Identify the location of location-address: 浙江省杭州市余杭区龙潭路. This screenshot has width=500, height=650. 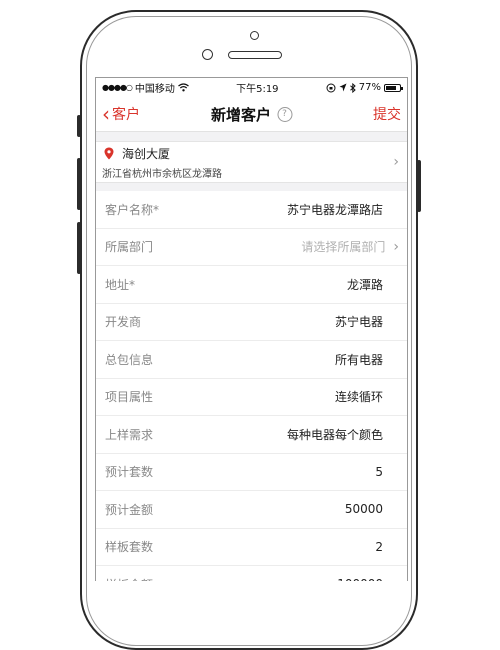
(162, 174).